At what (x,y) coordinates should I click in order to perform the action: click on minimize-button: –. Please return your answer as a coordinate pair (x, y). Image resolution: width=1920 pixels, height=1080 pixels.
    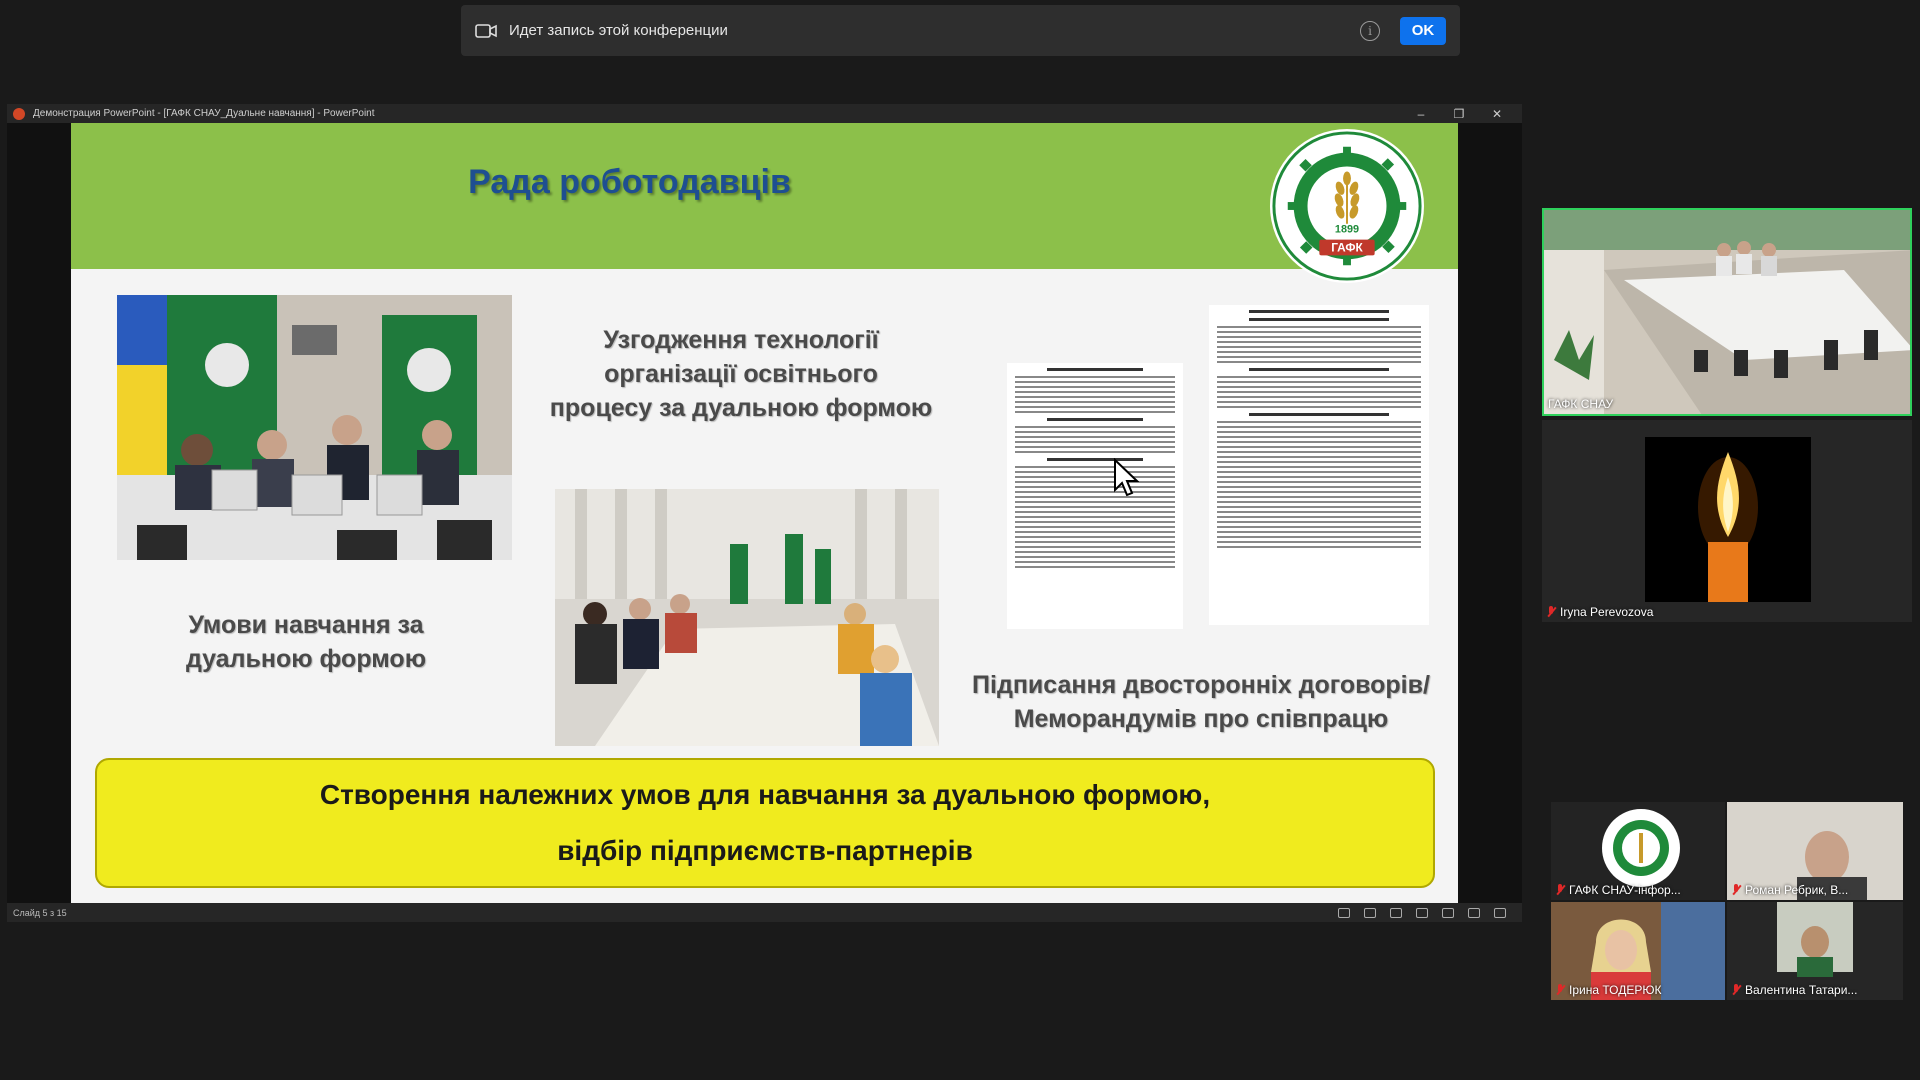
    Looking at the image, I should click on (1421, 114).